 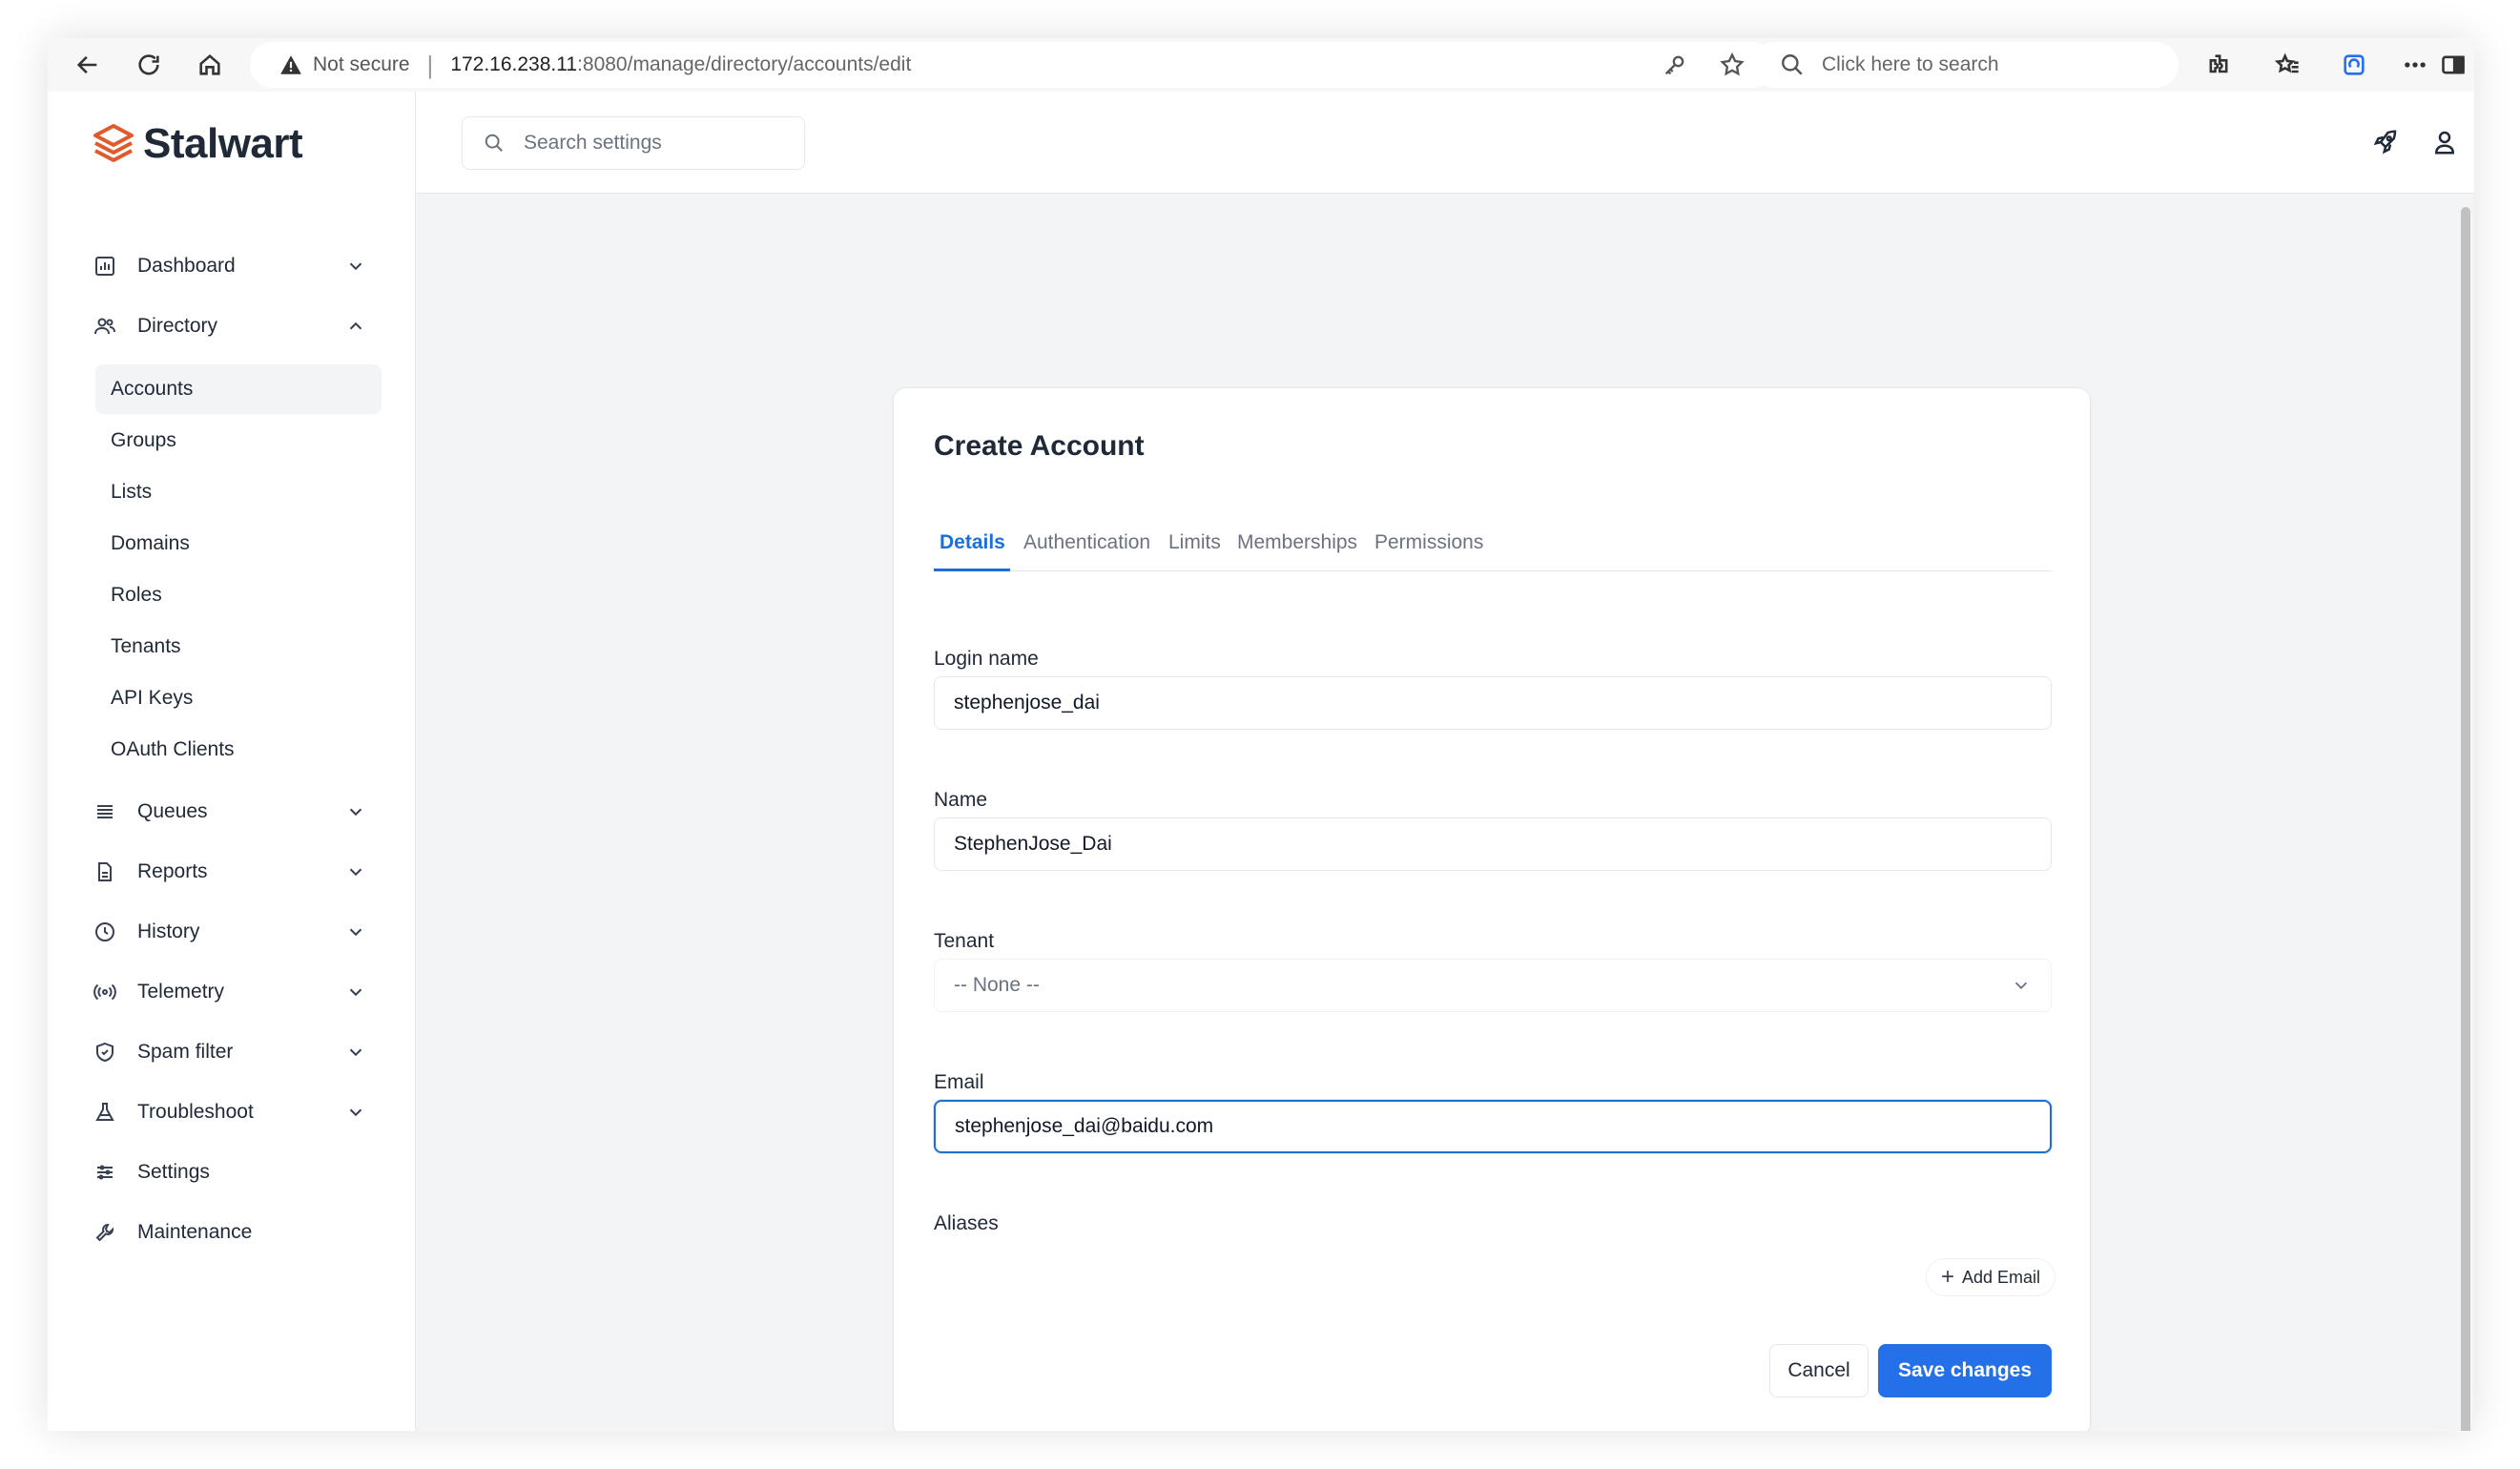 I want to click on shield-icon, so click(x=105, y=1052).